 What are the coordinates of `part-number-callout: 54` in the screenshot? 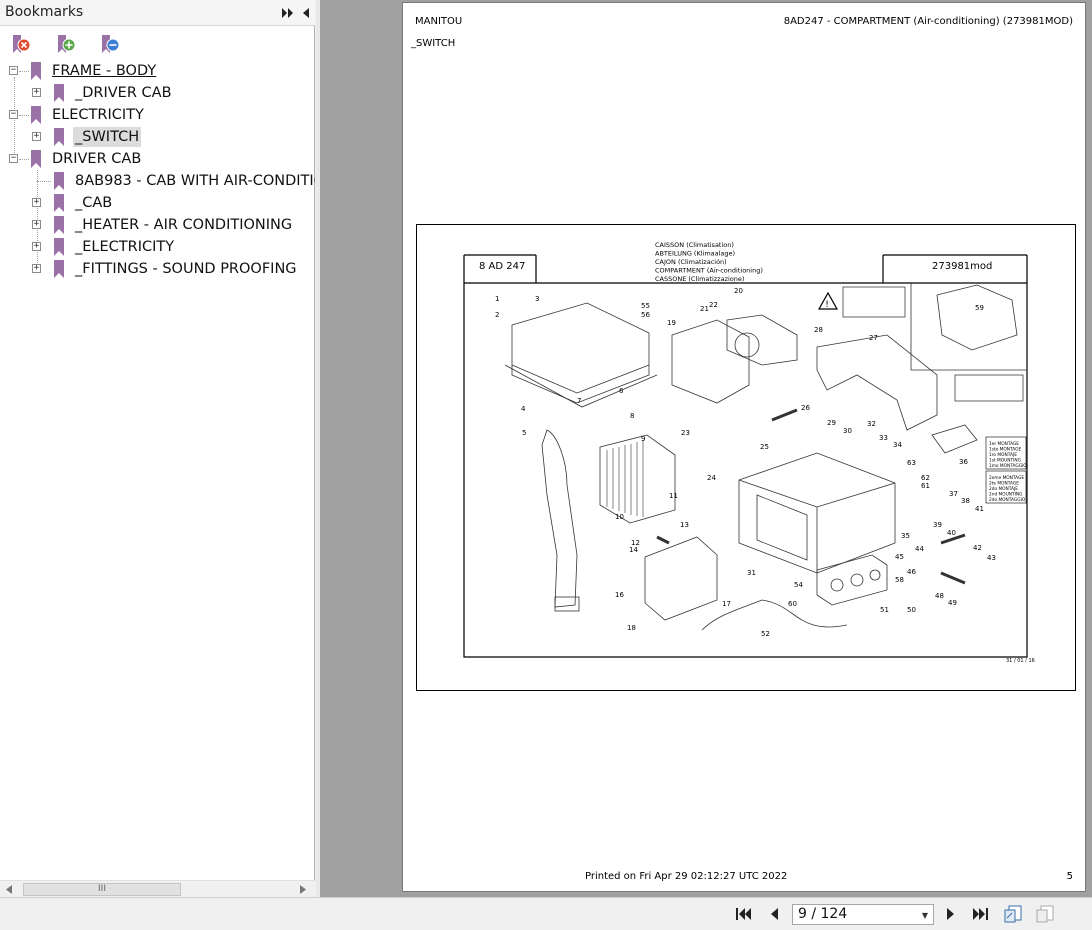 It's located at (798, 585).